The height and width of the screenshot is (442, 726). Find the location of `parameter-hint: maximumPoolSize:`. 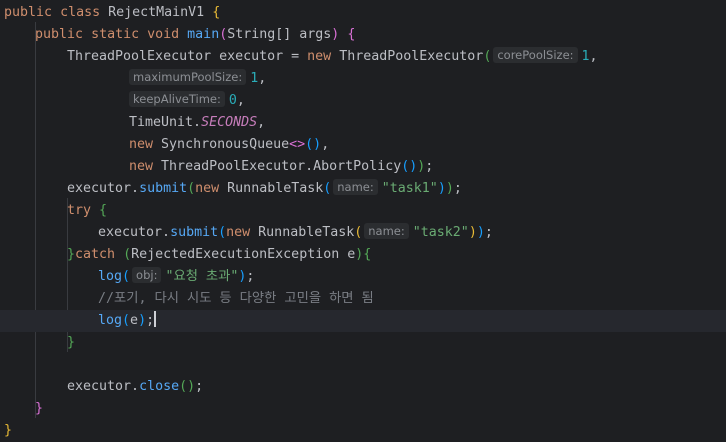

parameter-hint: maximumPoolSize: is located at coordinates (188, 77).